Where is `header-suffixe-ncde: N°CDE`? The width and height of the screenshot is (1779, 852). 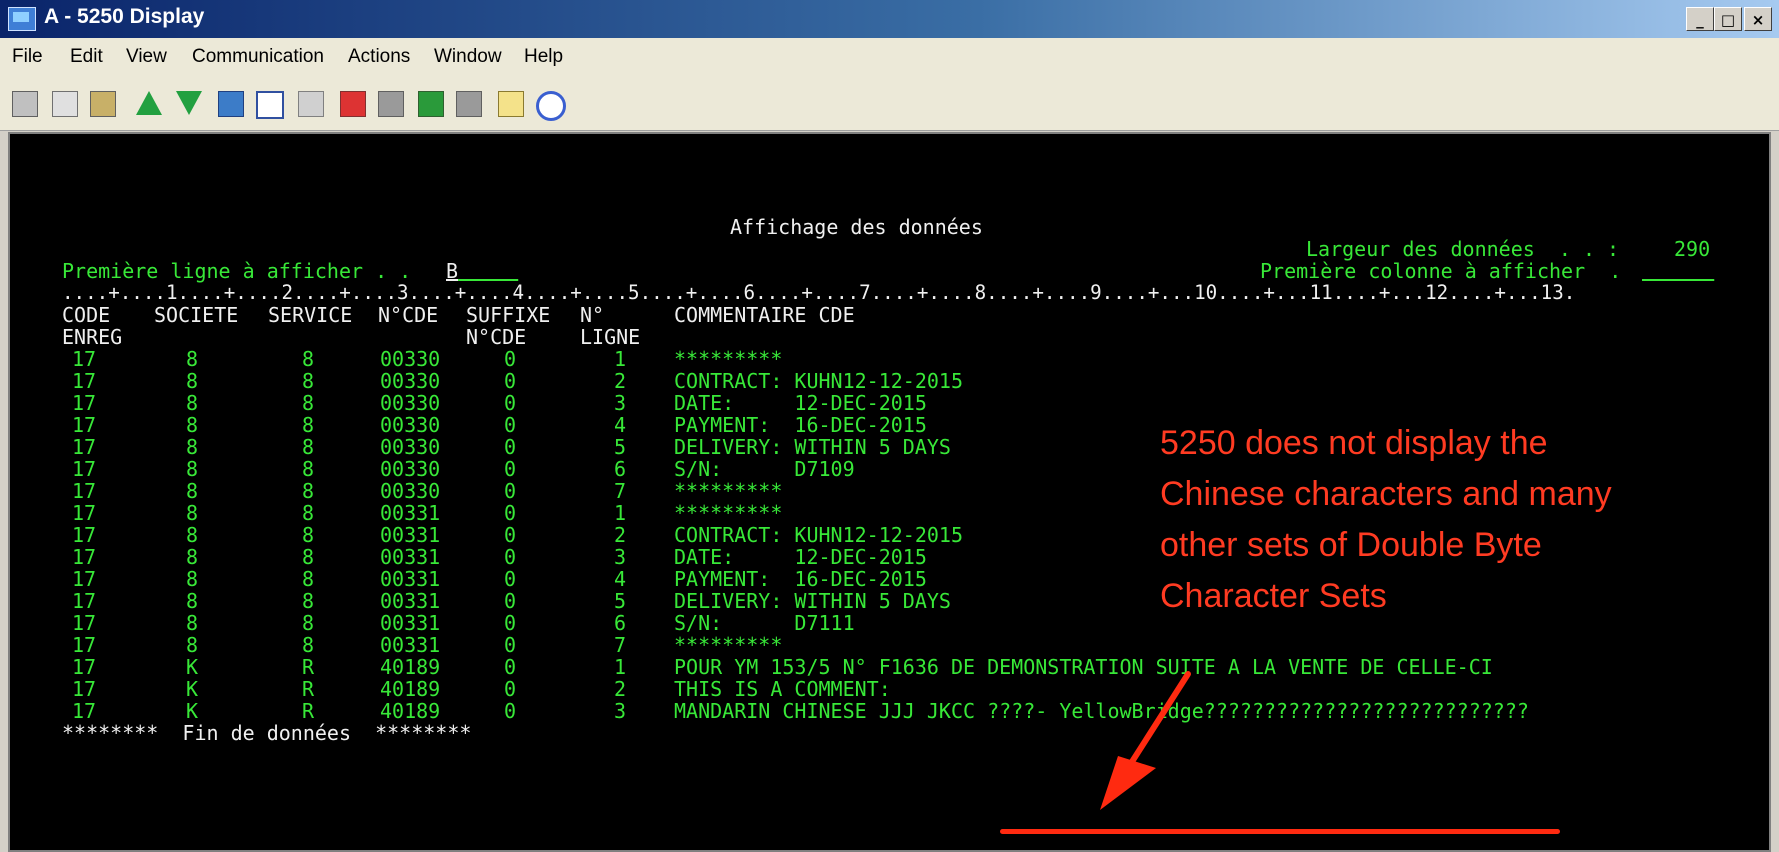 header-suffixe-ncde: N°CDE is located at coordinates (496, 337).